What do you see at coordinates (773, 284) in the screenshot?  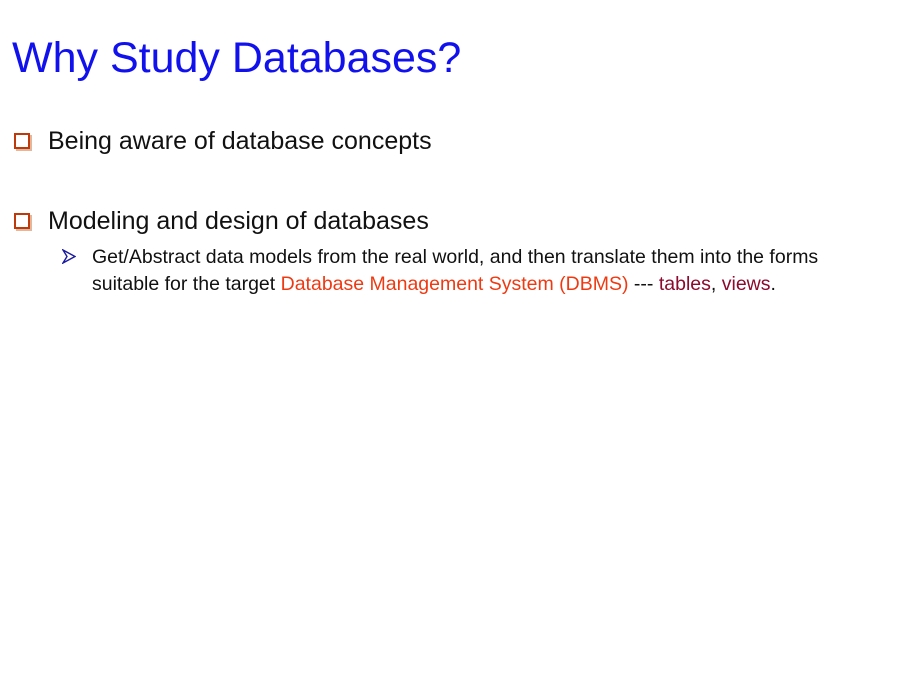 I see `sub-text-part4: .` at bounding box center [773, 284].